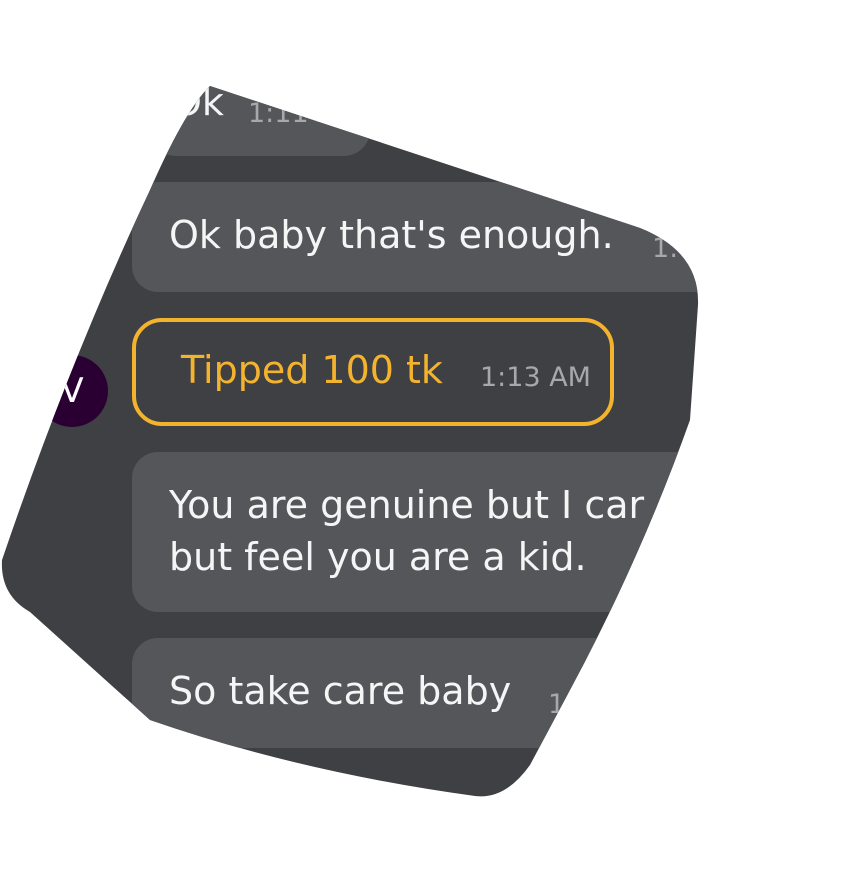 The height and width of the screenshot is (891, 844). I want to click on message-text-line-2: but feel you are a kid., so click(378, 557).